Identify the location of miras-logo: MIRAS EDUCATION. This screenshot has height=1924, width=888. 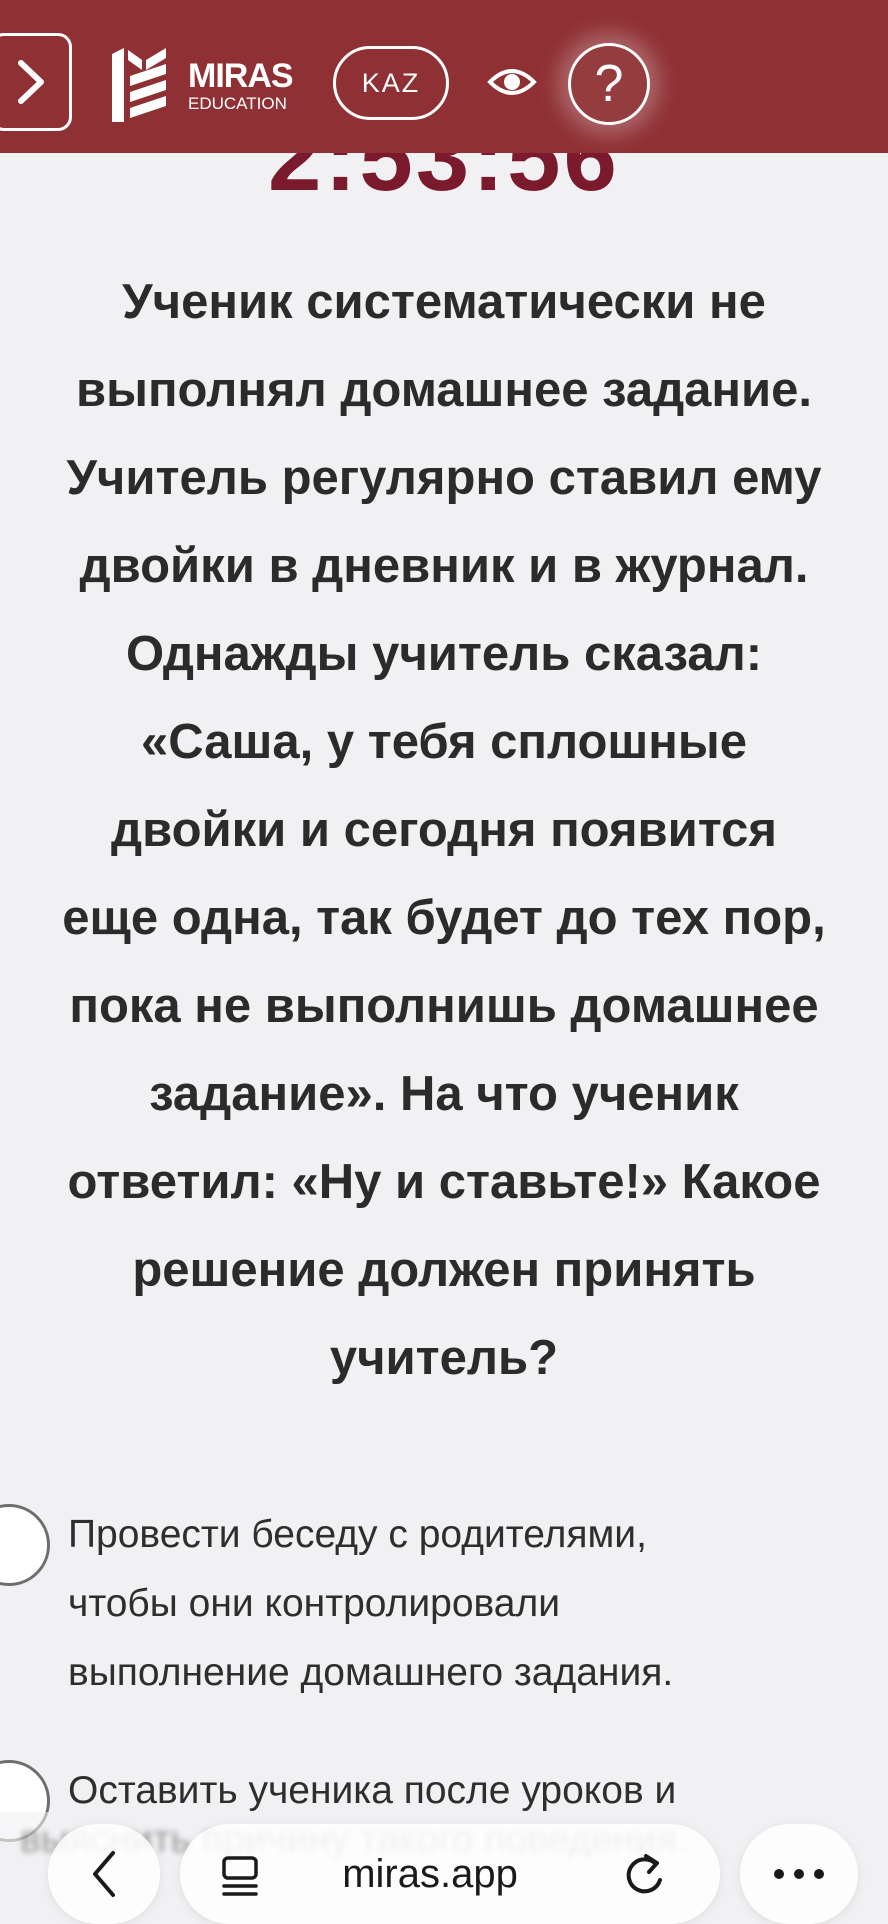
(203, 85).